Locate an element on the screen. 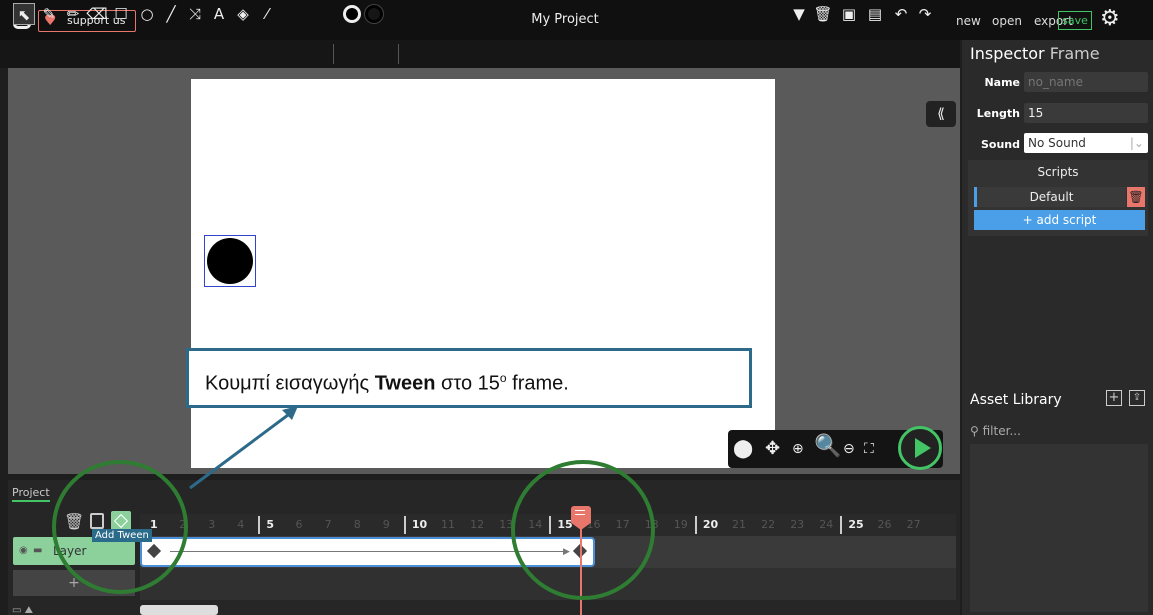 The image size is (1153, 615). play-button is located at coordinates (920, 448).